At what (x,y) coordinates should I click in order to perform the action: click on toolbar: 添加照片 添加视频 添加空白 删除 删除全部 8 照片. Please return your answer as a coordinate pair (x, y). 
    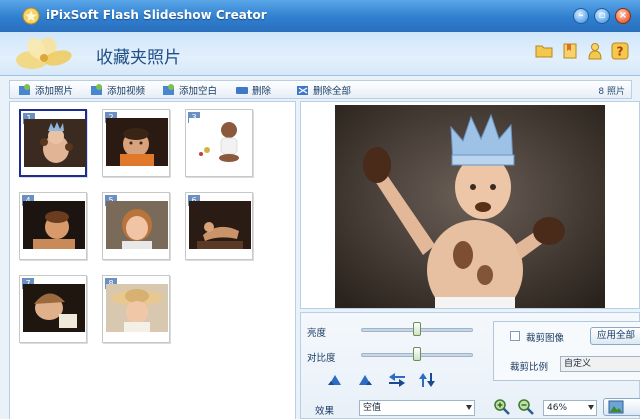
    Looking at the image, I should click on (320, 89).